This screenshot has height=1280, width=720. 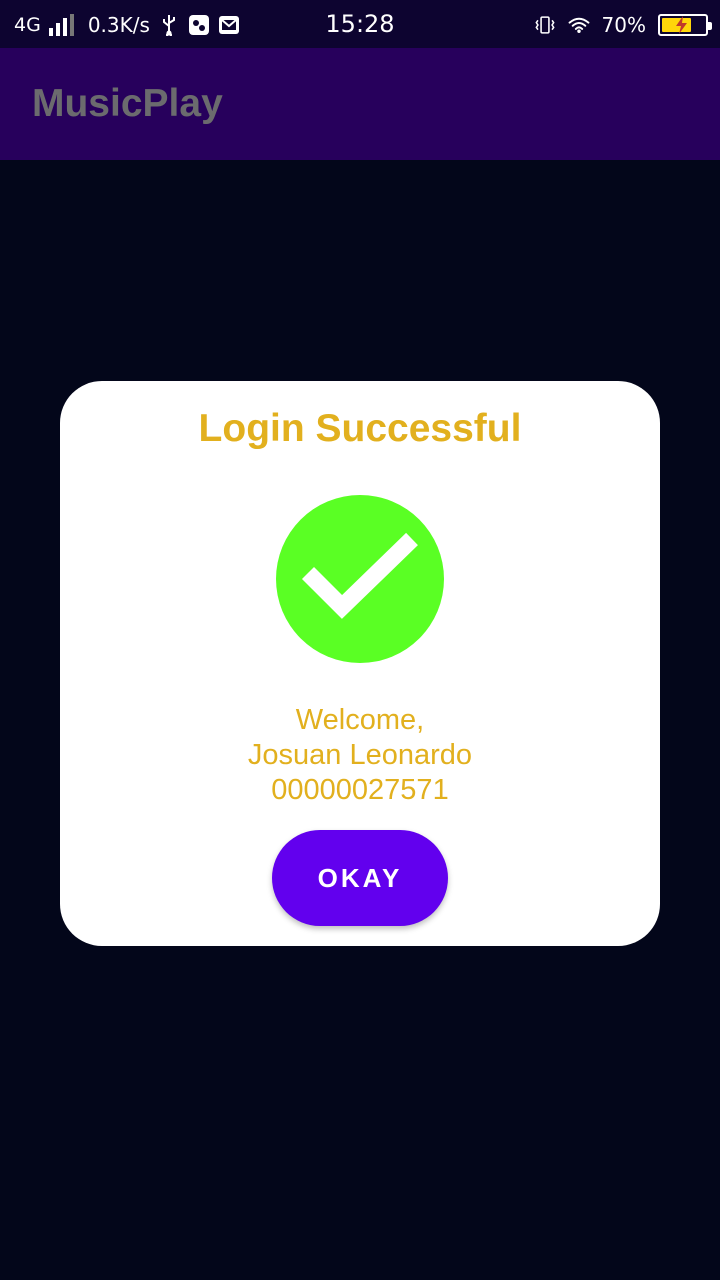 I want to click on battery-percent: 70%, so click(x=623, y=25).